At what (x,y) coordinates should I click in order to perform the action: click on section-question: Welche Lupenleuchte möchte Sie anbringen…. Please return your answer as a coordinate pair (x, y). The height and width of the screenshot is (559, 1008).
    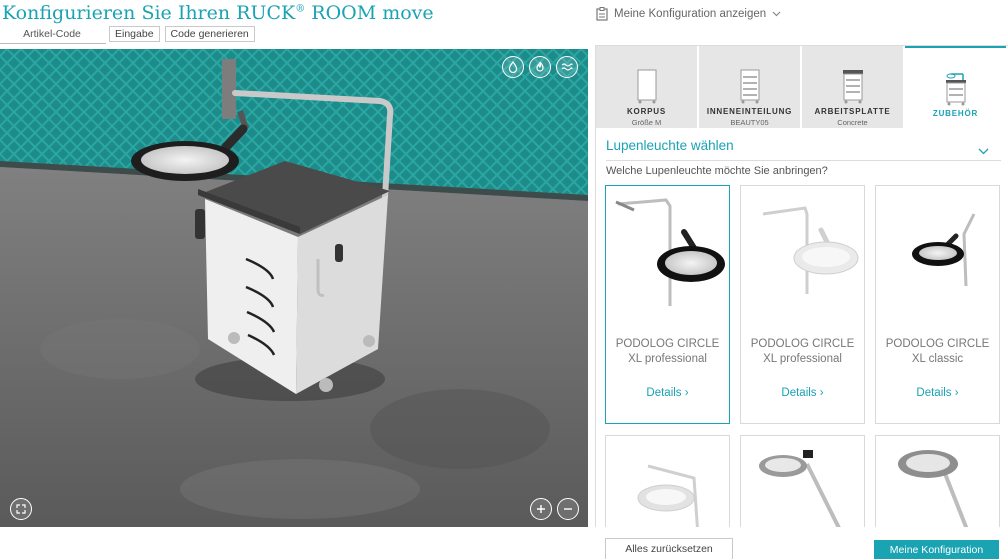
    Looking at the image, I should click on (717, 171).